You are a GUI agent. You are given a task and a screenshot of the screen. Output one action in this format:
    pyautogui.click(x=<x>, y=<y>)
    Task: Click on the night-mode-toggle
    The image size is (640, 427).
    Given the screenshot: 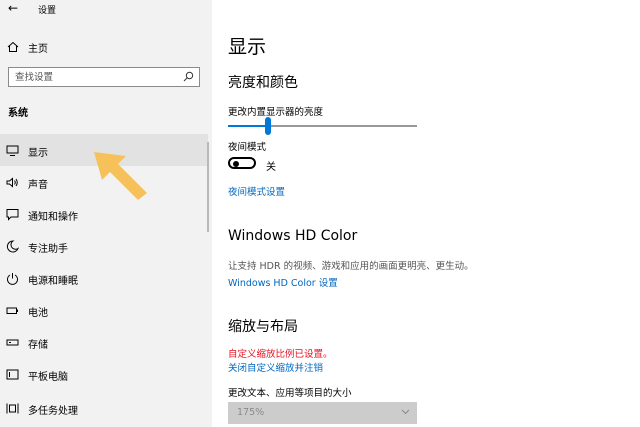 What is the action you would take?
    pyautogui.click(x=242, y=163)
    